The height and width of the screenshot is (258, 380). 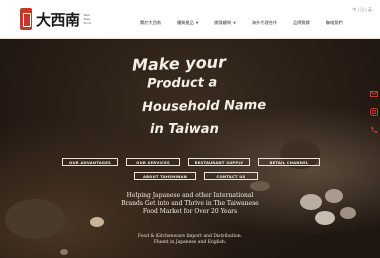 I want to click on language-switcher: 中 | 日 | 英, so click(x=362, y=10).